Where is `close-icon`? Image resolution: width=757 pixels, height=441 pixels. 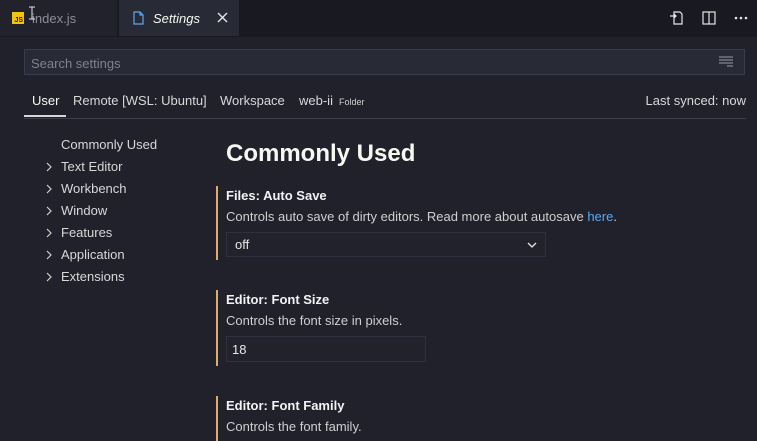
close-icon is located at coordinates (222, 17).